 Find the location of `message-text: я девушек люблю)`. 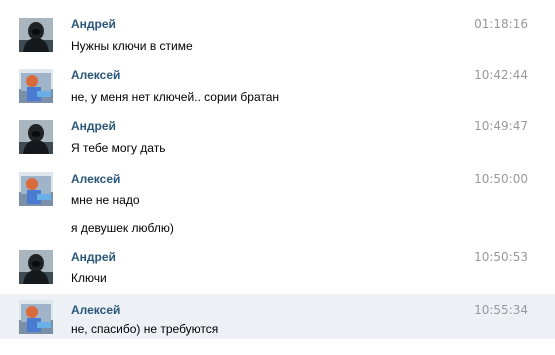

message-text: я девушек люблю) is located at coordinates (122, 228).